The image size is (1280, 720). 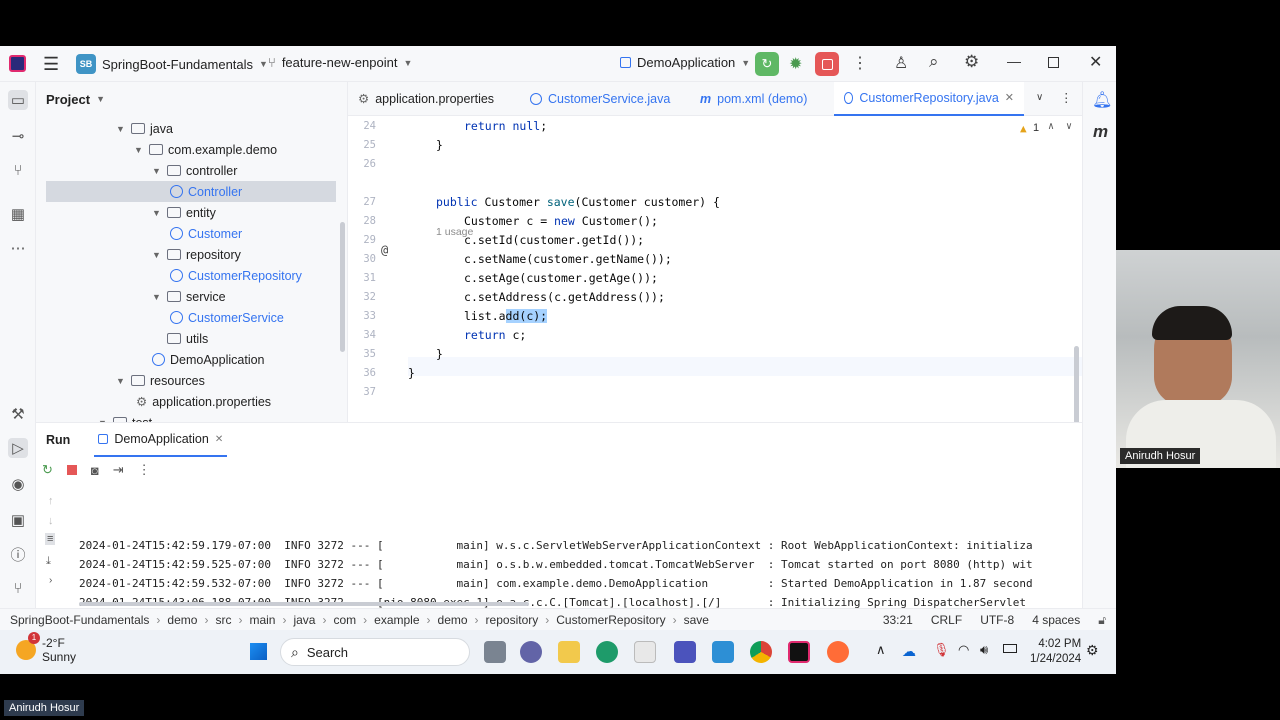 What do you see at coordinates (18, 554) in the screenshot?
I see `problems-icon: ⓘ` at bounding box center [18, 554].